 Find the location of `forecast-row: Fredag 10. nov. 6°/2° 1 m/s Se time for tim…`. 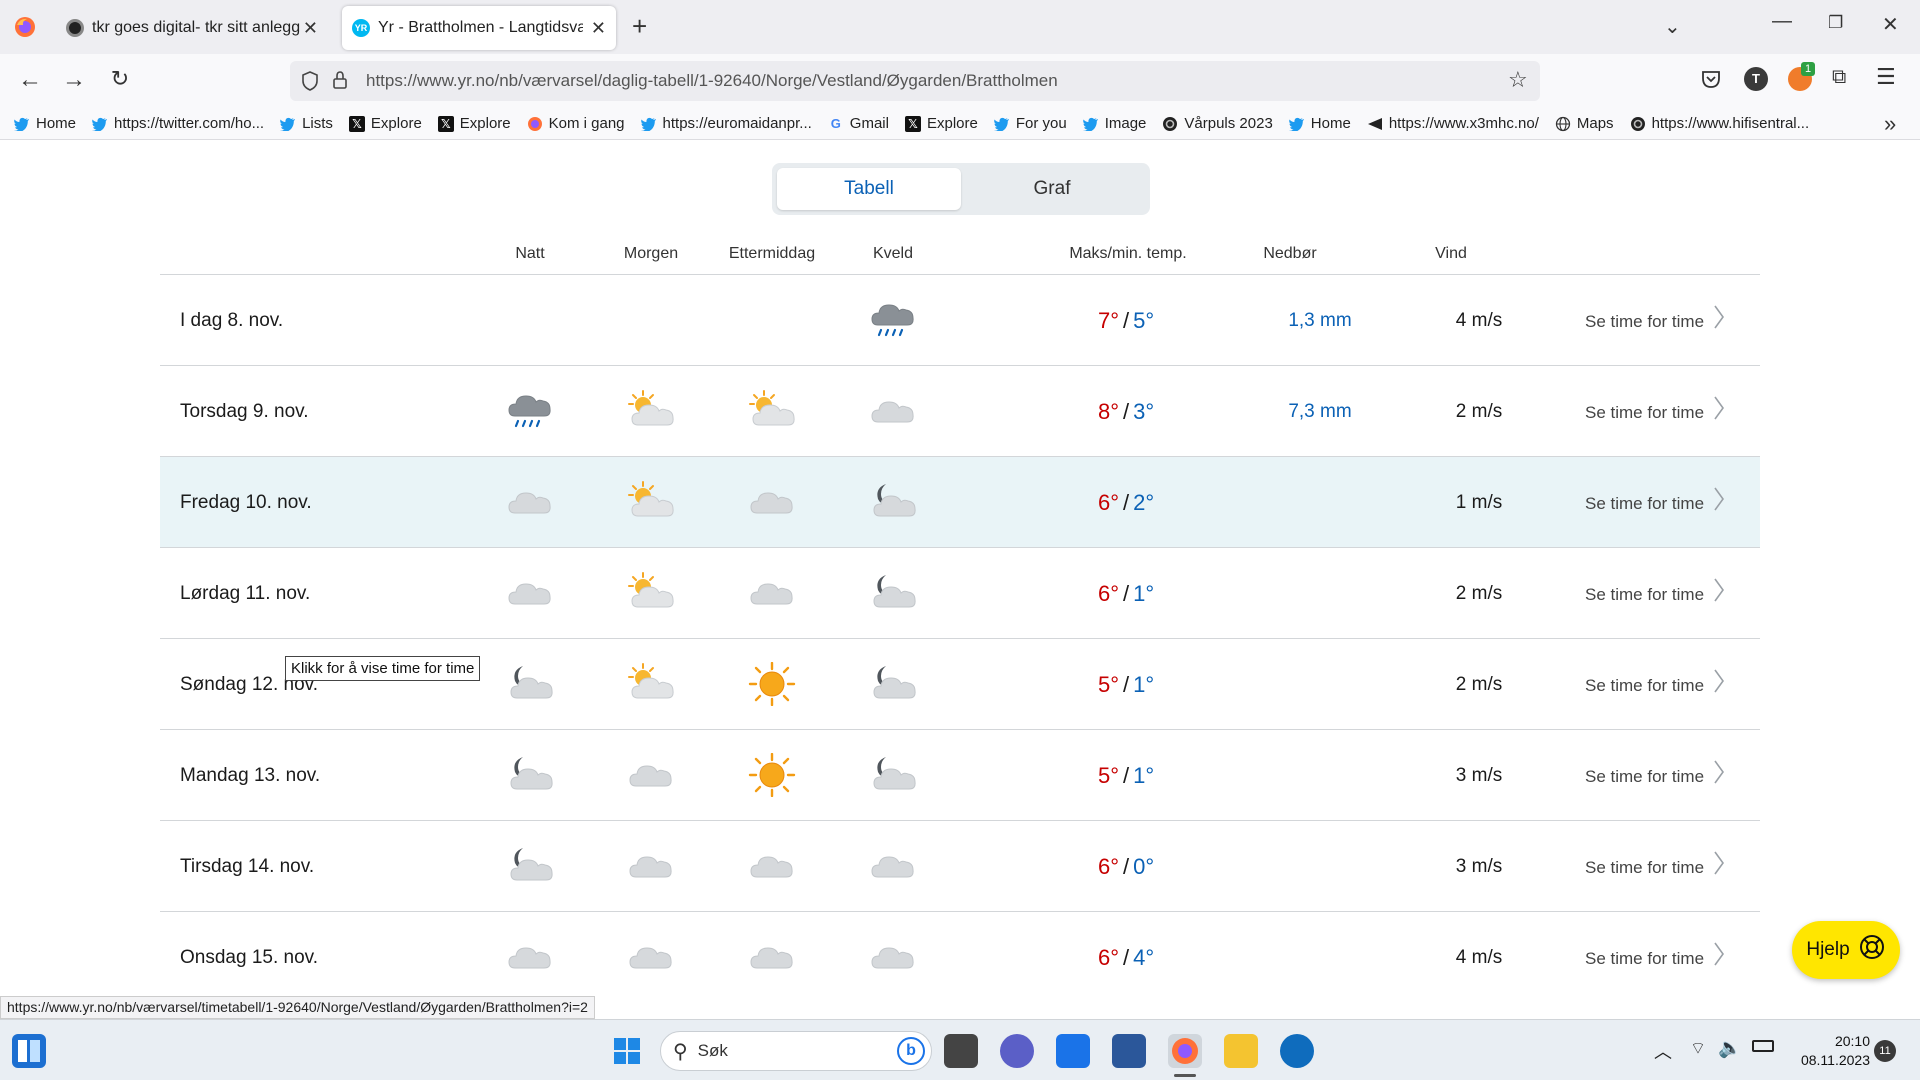

forecast-row: Fredag 10. nov. 6°/2° 1 m/s Se time for tim… is located at coordinates (960, 501).